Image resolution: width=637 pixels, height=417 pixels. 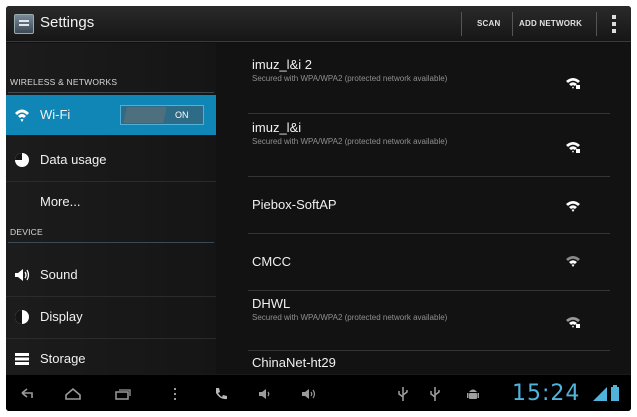 I want to click on network-name: imuz_l&i, so click(x=277, y=127).